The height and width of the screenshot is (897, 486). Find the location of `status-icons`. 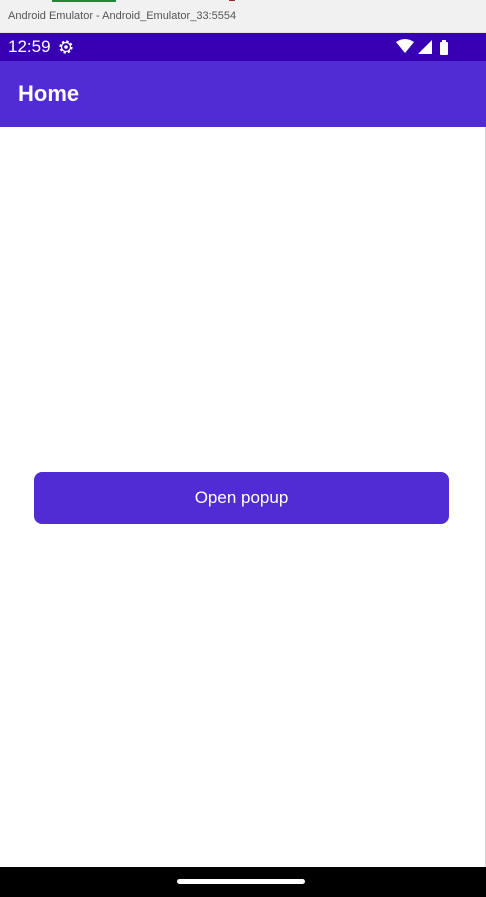

status-icons is located at coordinates (422, 47).